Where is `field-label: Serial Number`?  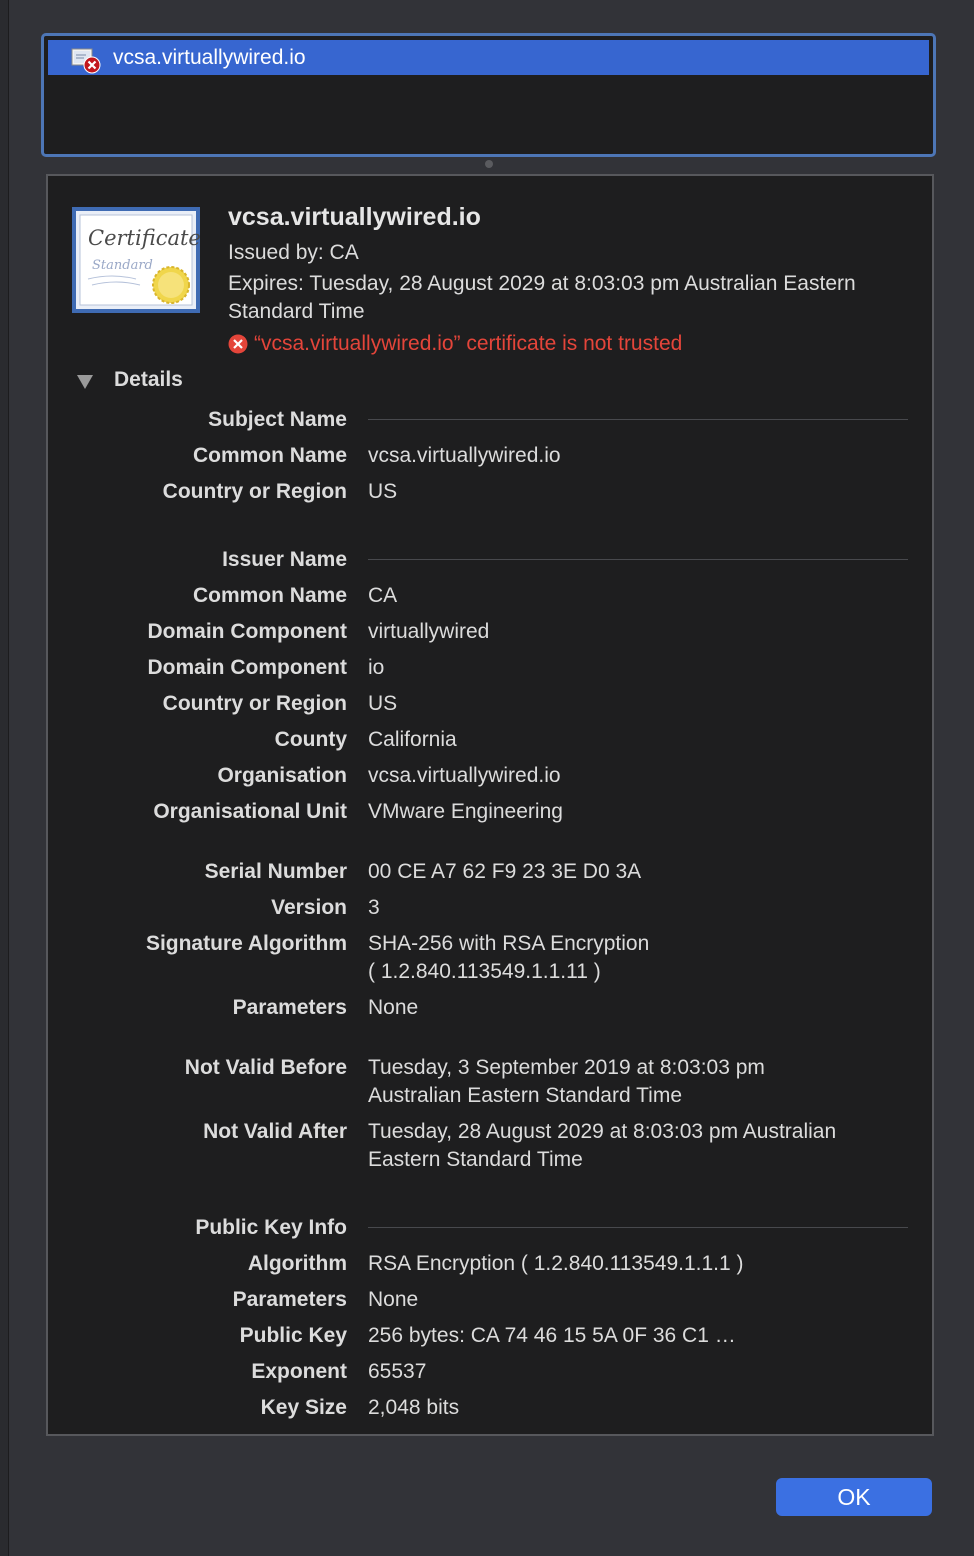
field-label: Serial Number is located at coordinates (275, 871).